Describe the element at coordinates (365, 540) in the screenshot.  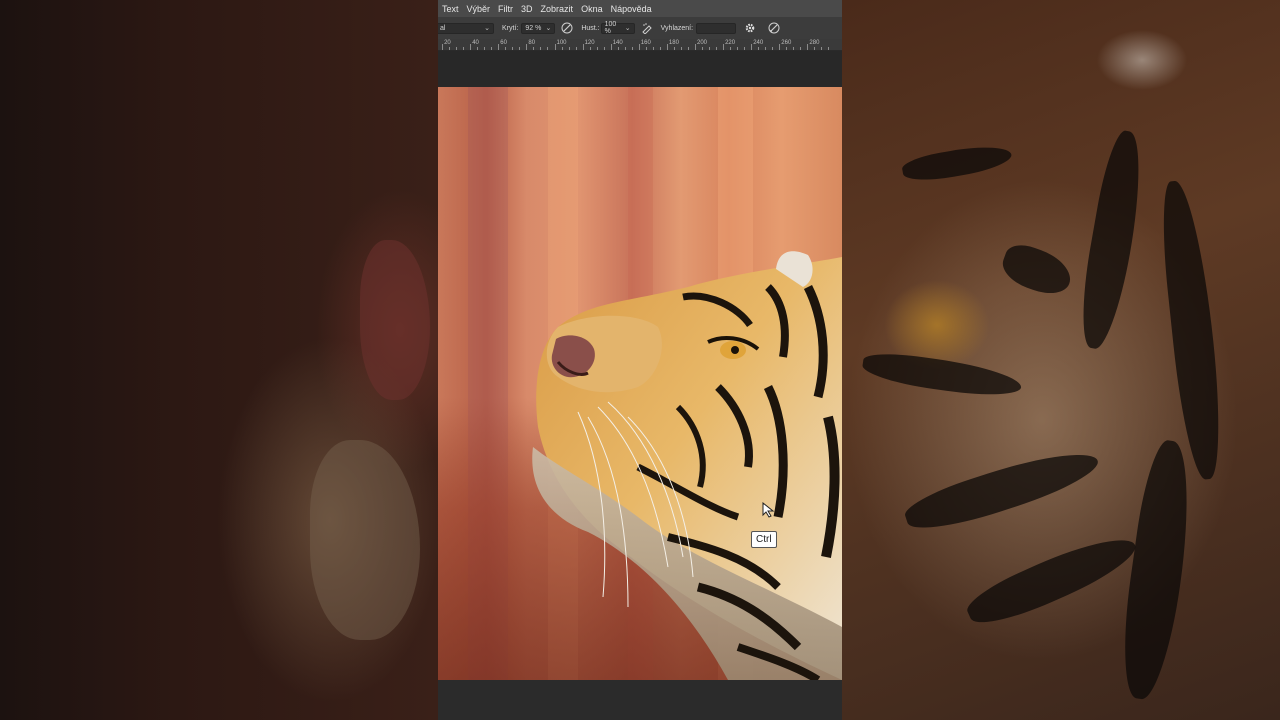
I see `blurred-chin-shape` at that location.